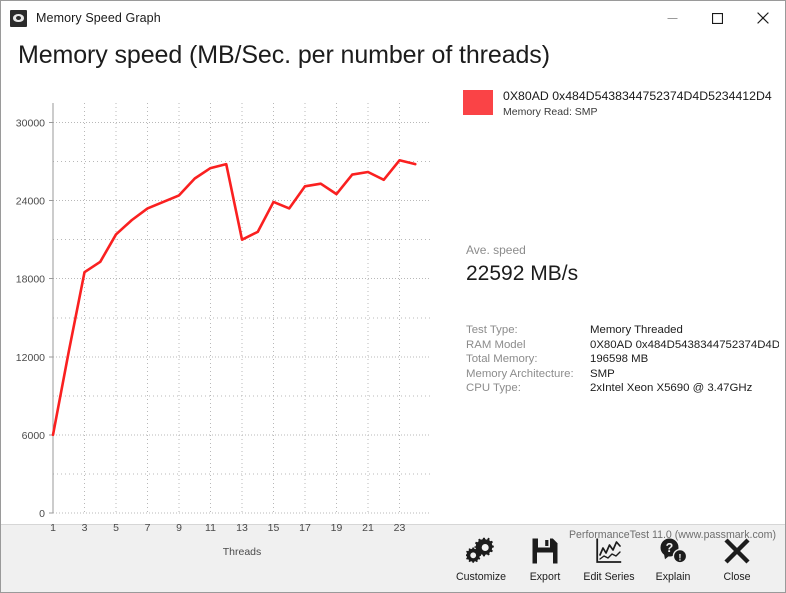 Image resolution: width=786 pixels, height=593 pixels. I want to click on detail-key: Memory Architecture:, so click(520, 373).